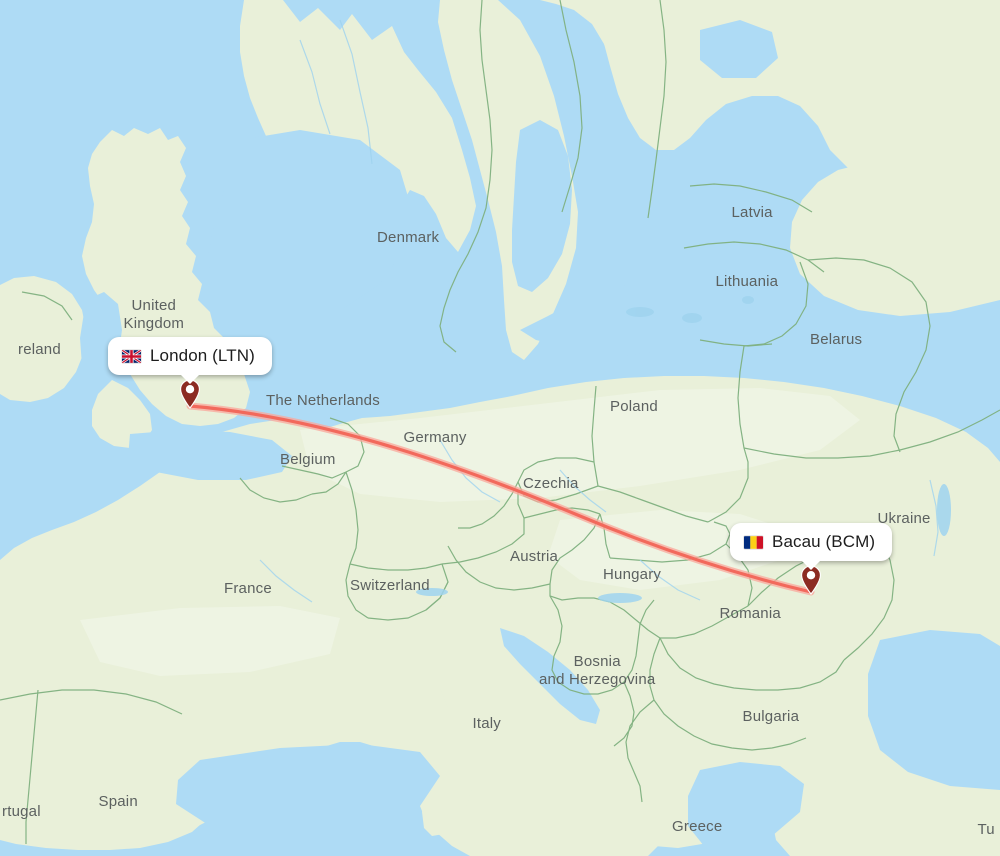  I want to click on airport-callout-destination: Bacau (BCM), so click(811, 546).